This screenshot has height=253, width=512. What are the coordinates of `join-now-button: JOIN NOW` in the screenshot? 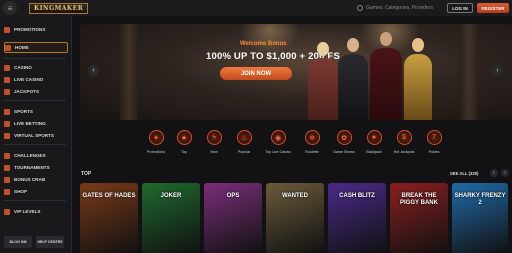 It's located at (256, 73).